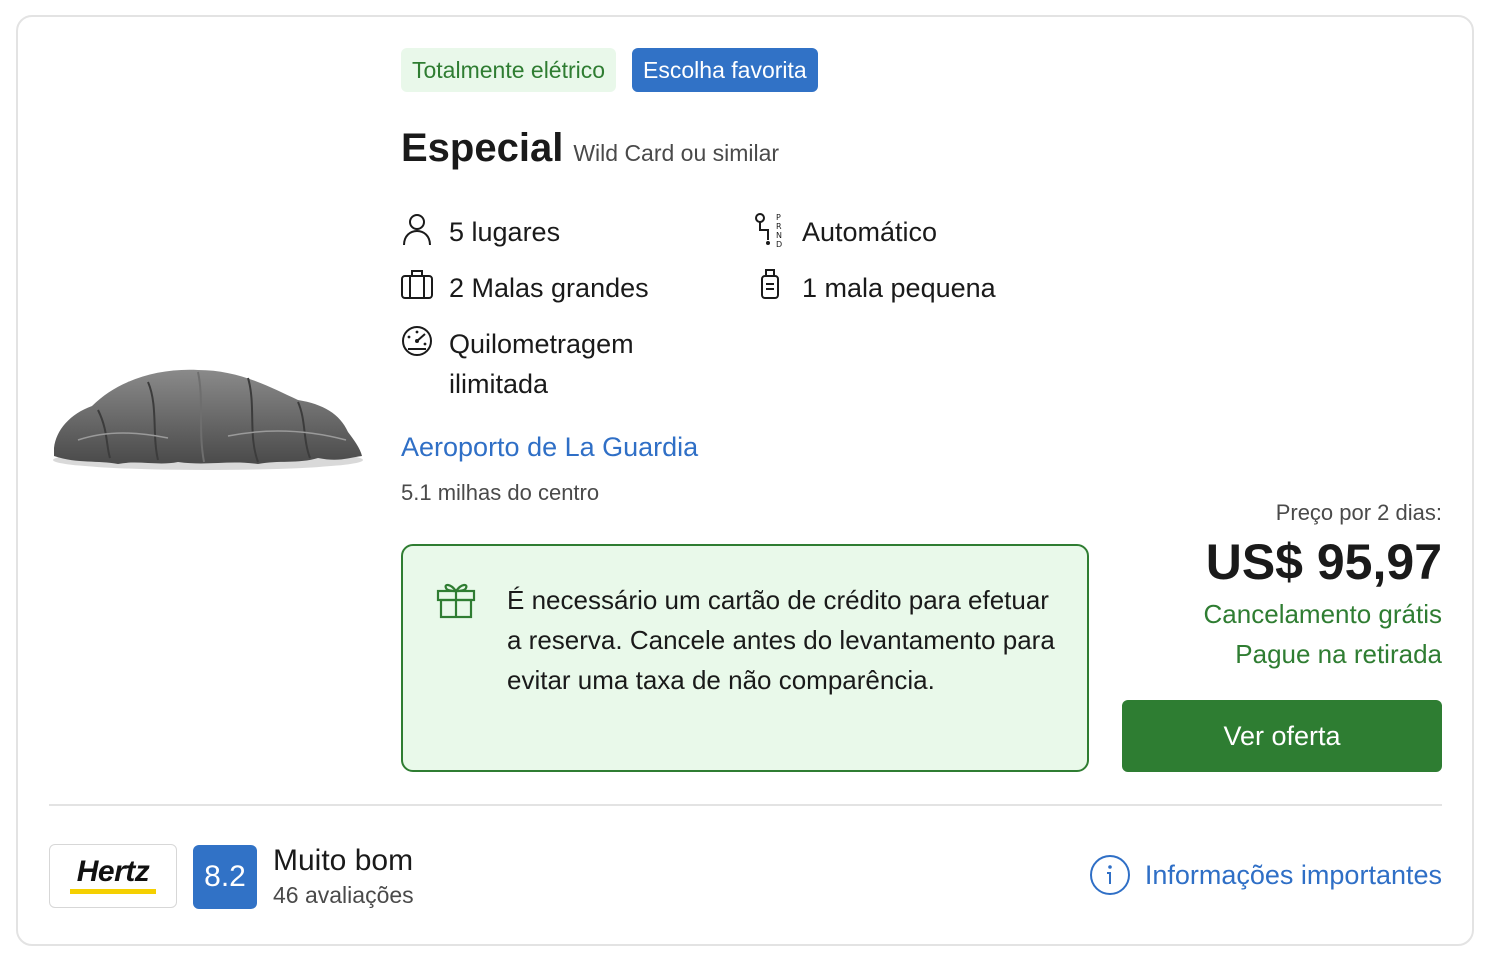 The height and width of the screenshot is (960, 1488). What do you see at coordinates (113, 891) in the screenshot?
I see `hertz-logo-underline` at bounding box center [113, 891].